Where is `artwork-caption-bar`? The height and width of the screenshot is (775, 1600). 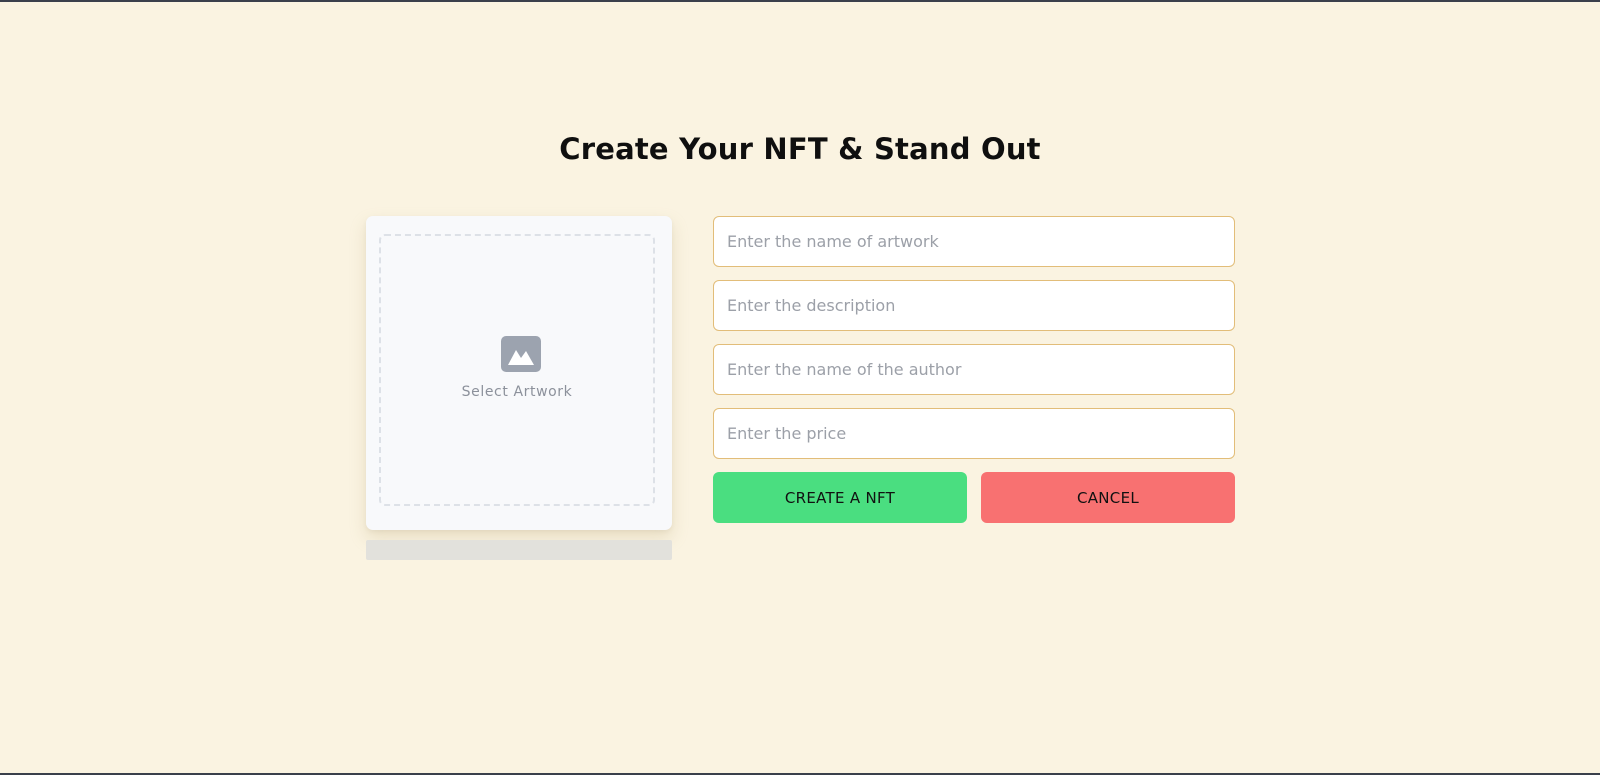 artwork-caption-bar is located at coordinates (519, 550).